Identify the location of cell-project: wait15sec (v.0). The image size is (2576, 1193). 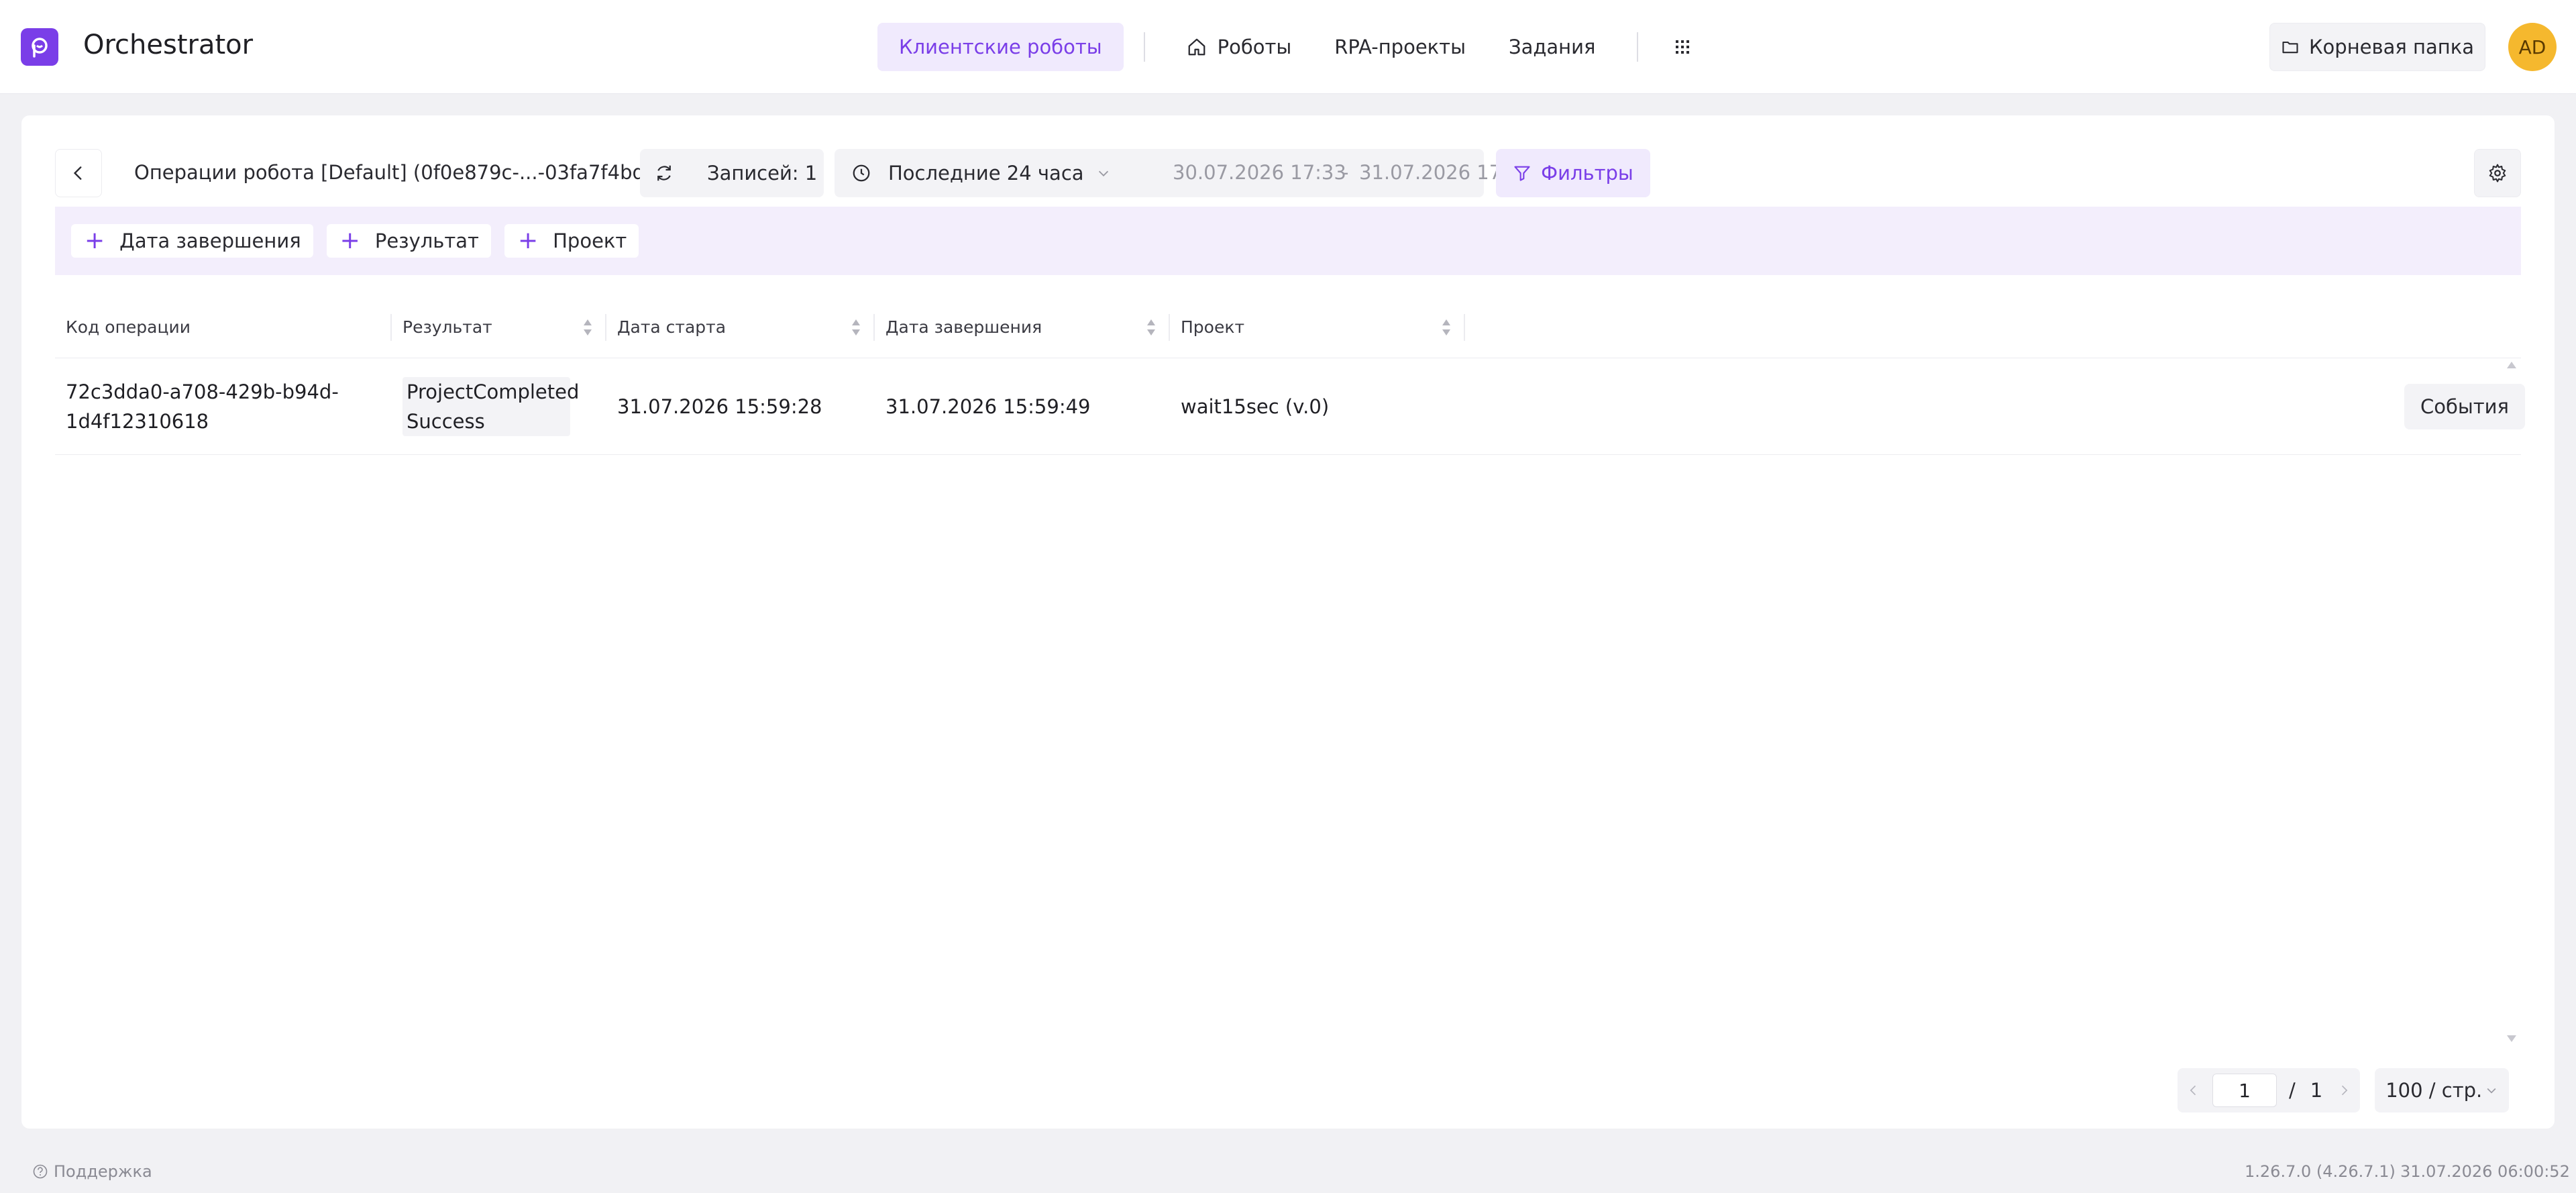
(1255, 407).